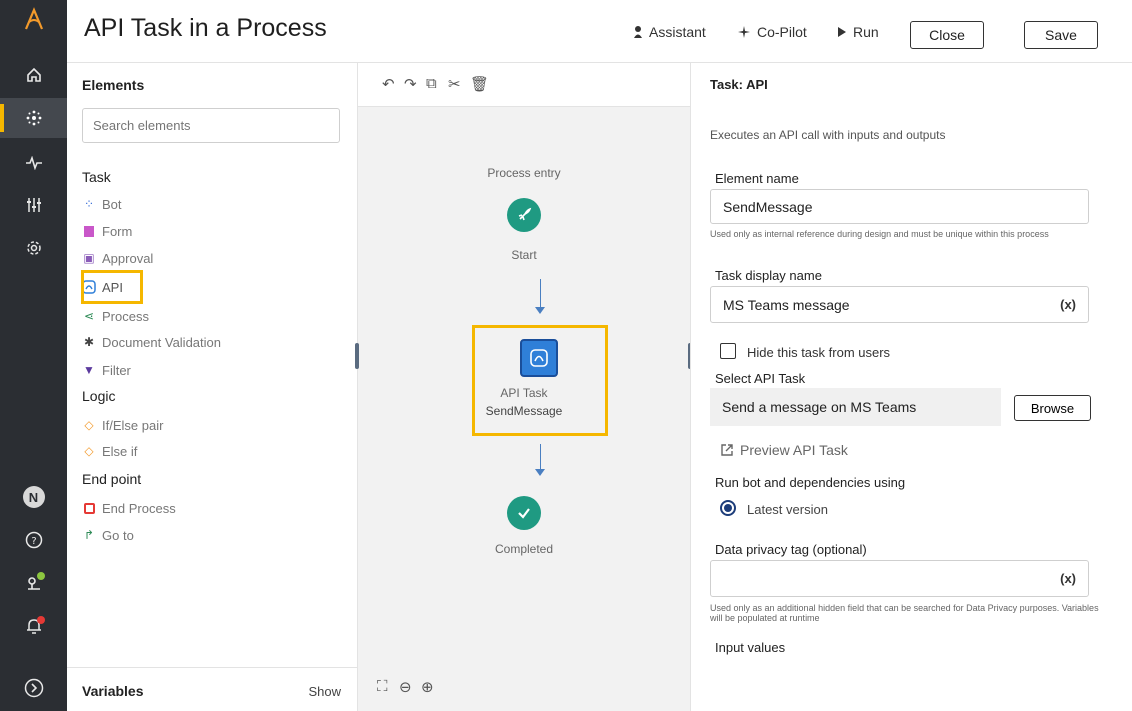  Describe the element at coordinates (33, 582) in the screenshot. I see `location-icon` at that location.